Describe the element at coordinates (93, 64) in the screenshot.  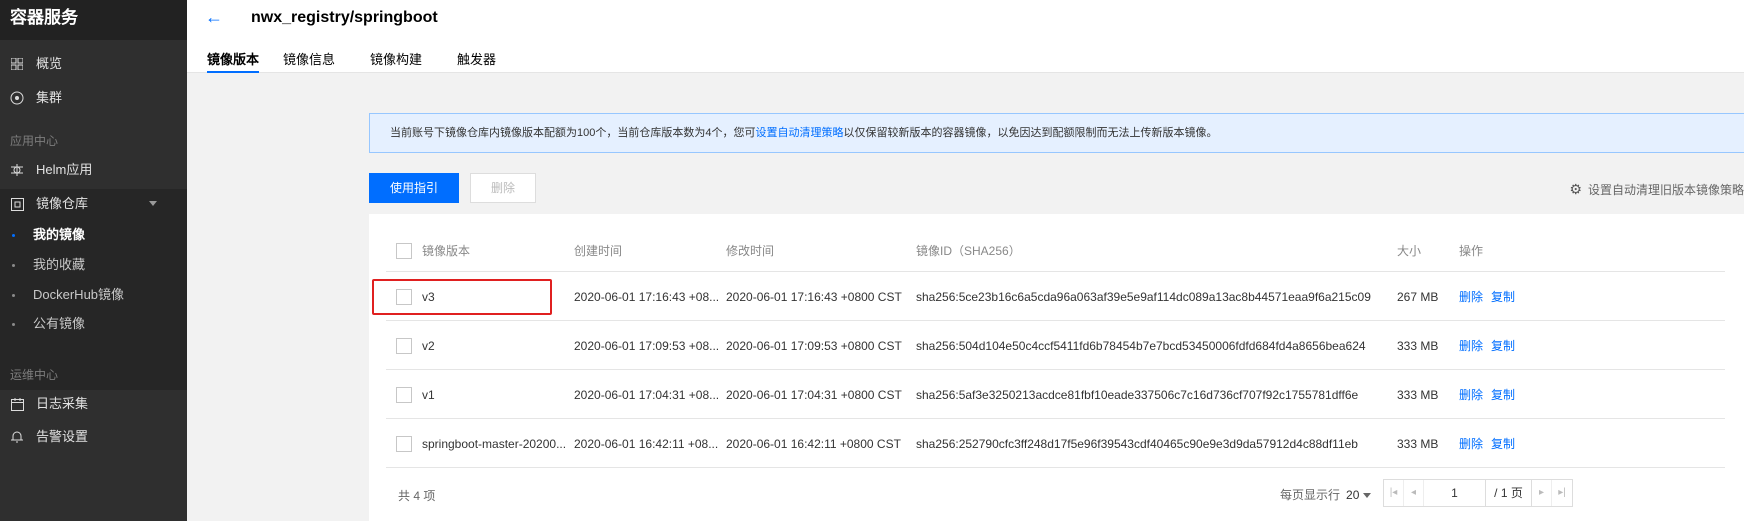
I see `sidebar-item-overview: 概览` at that location.